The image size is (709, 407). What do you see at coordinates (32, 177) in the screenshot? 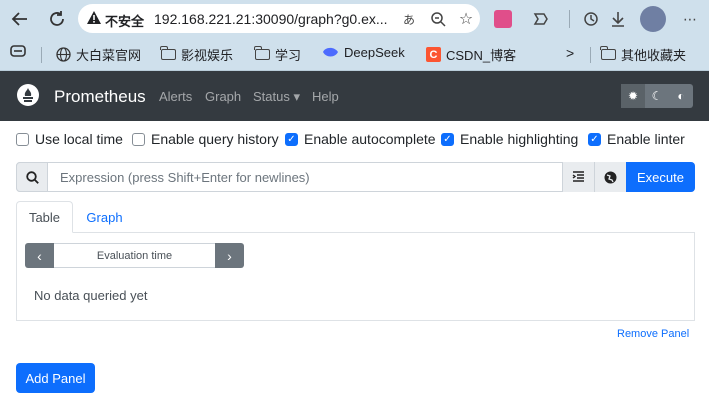
I see `search-icon` at bounding box center [32, 177].